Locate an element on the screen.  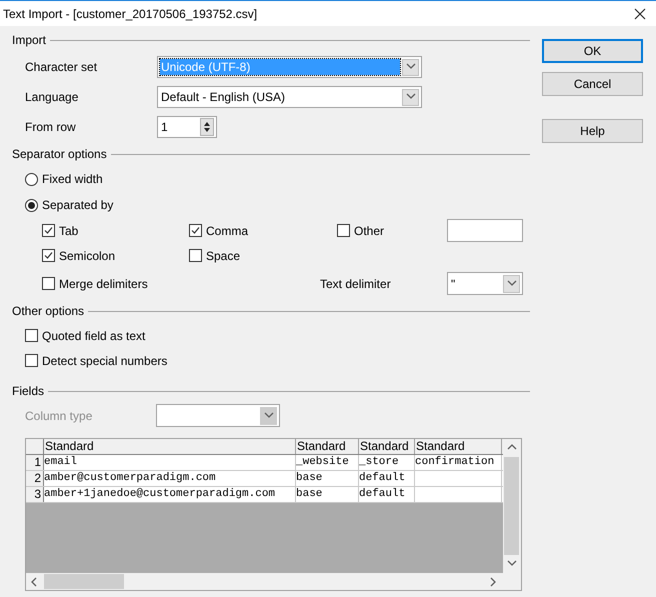
section-heading: Import is located at coordinates (30, 40).